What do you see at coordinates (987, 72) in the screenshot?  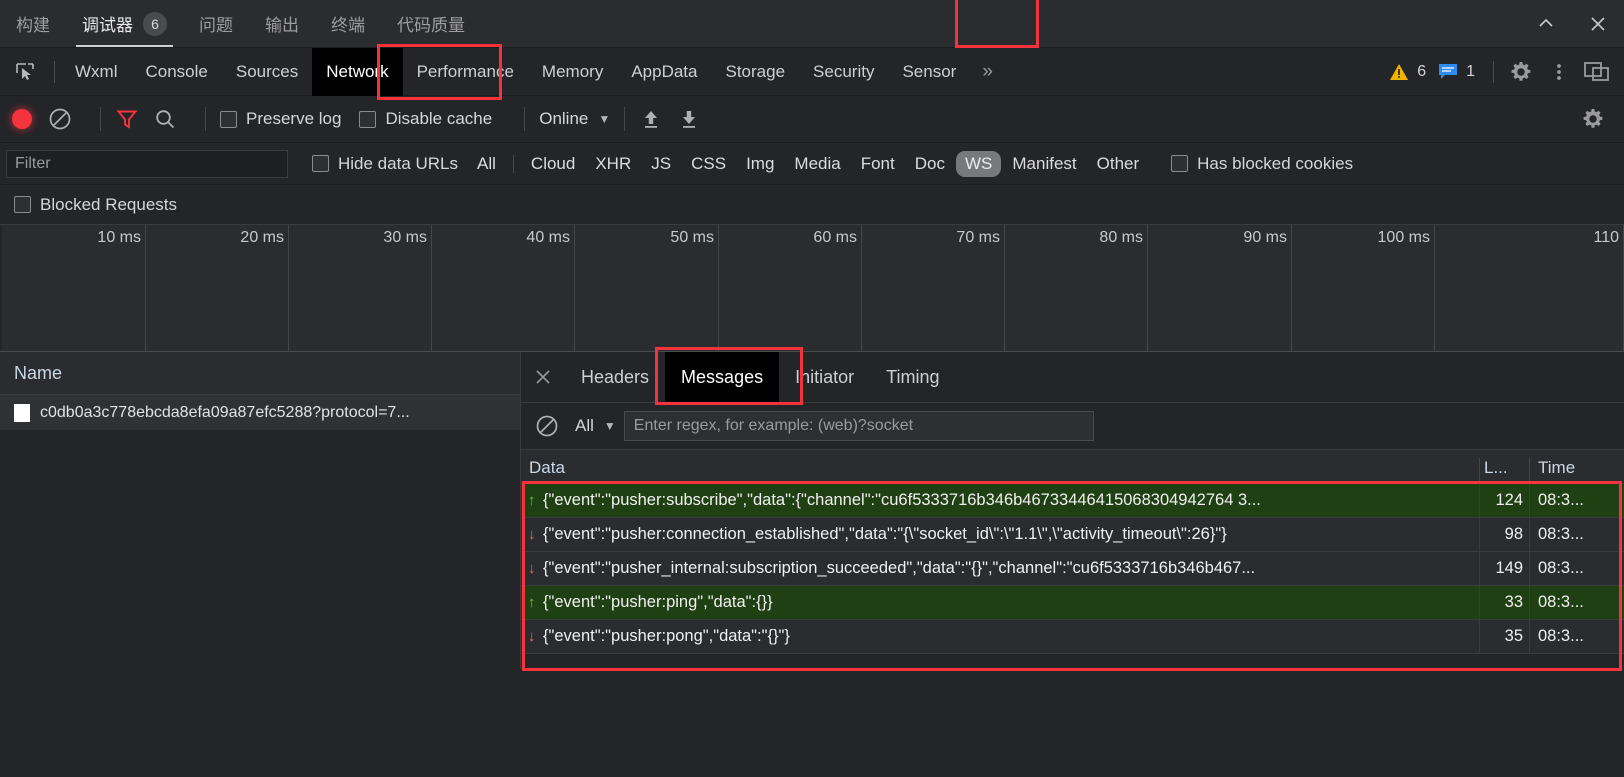 I see `more-tabs-button: »` at bounding box center [987, 72].